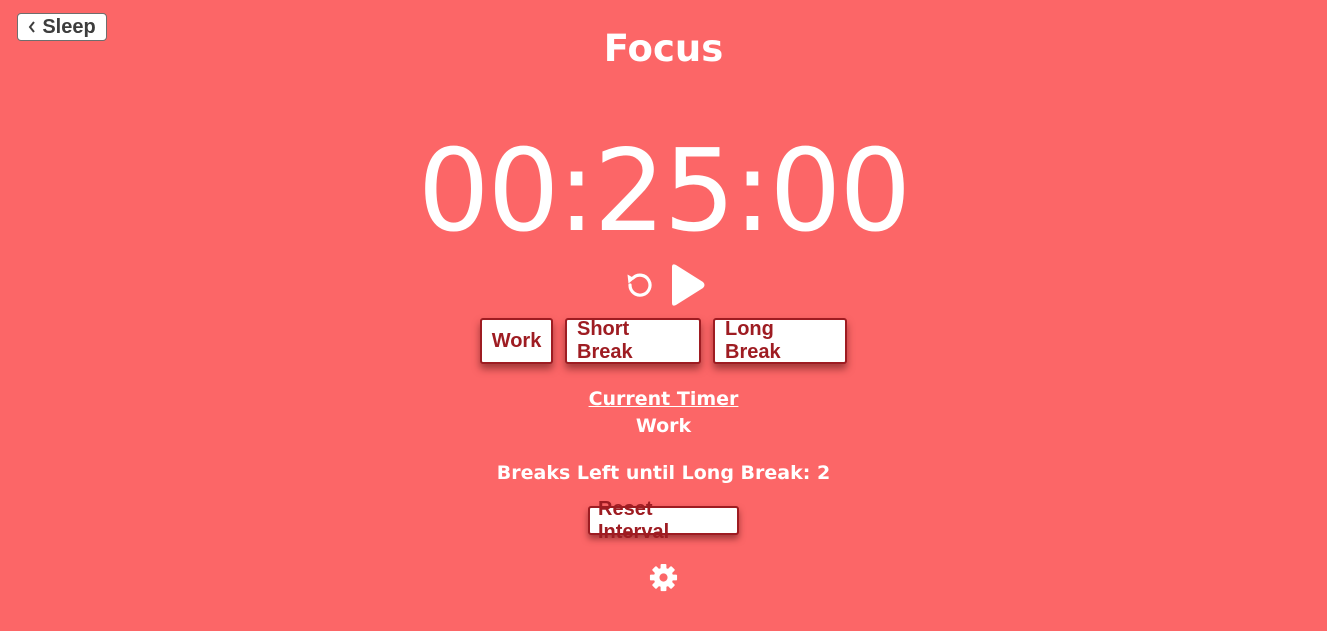  What do you see at coordinates (516, 341) in the screenshot?
I see `work-mode-button: Work` at bounding box center [516, 341].